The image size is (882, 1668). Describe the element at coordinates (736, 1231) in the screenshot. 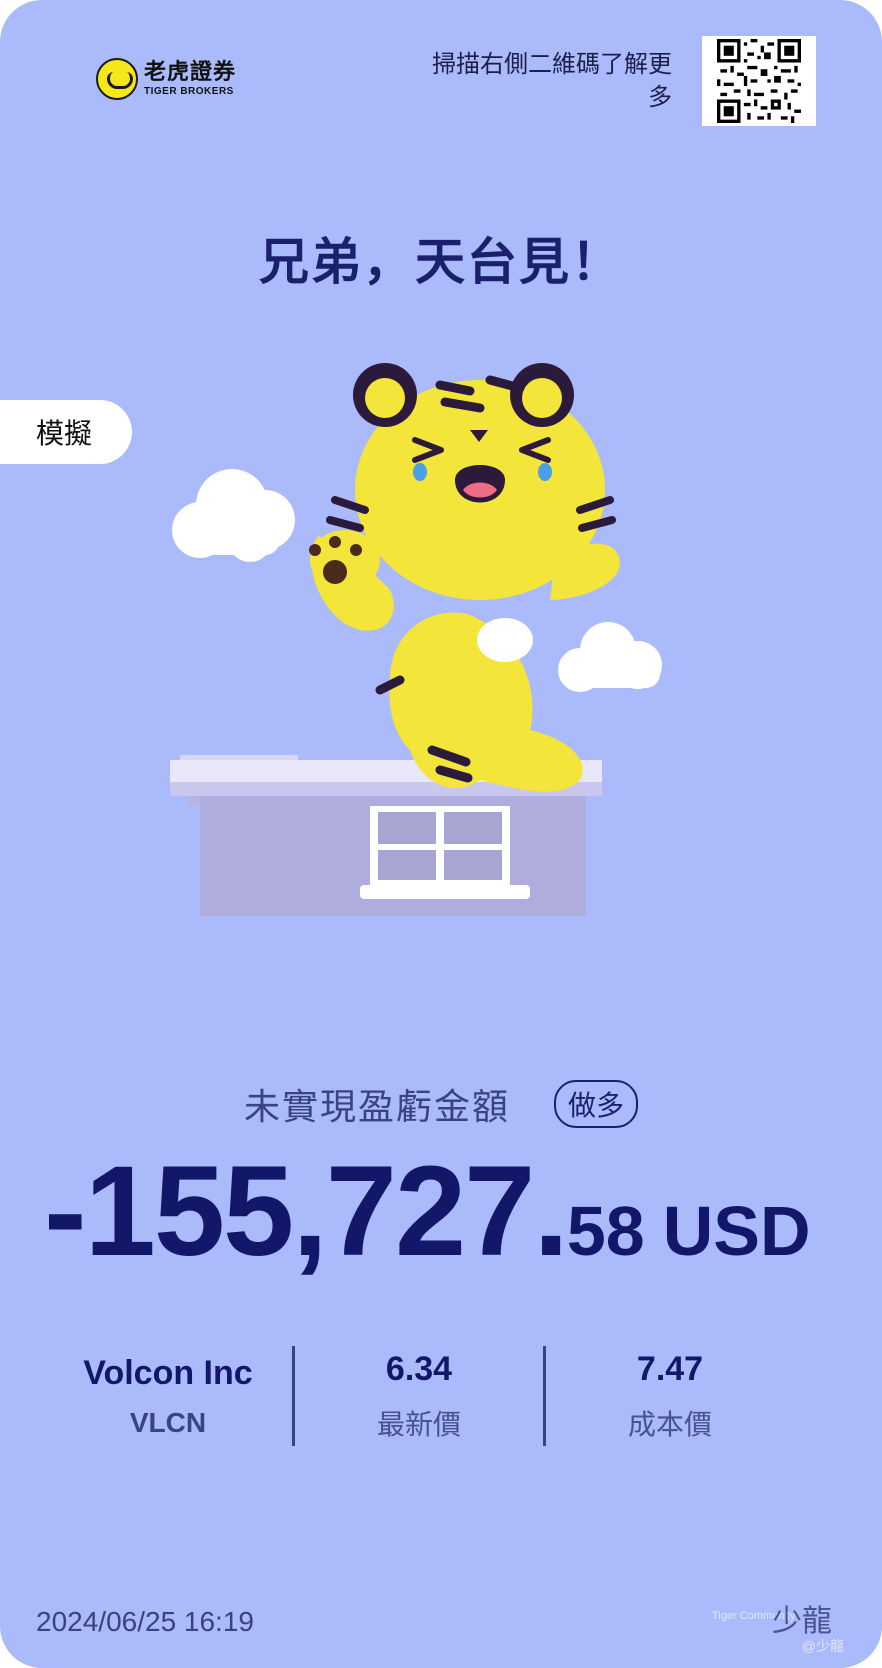

I see `pnl-currency: USD` at that location.